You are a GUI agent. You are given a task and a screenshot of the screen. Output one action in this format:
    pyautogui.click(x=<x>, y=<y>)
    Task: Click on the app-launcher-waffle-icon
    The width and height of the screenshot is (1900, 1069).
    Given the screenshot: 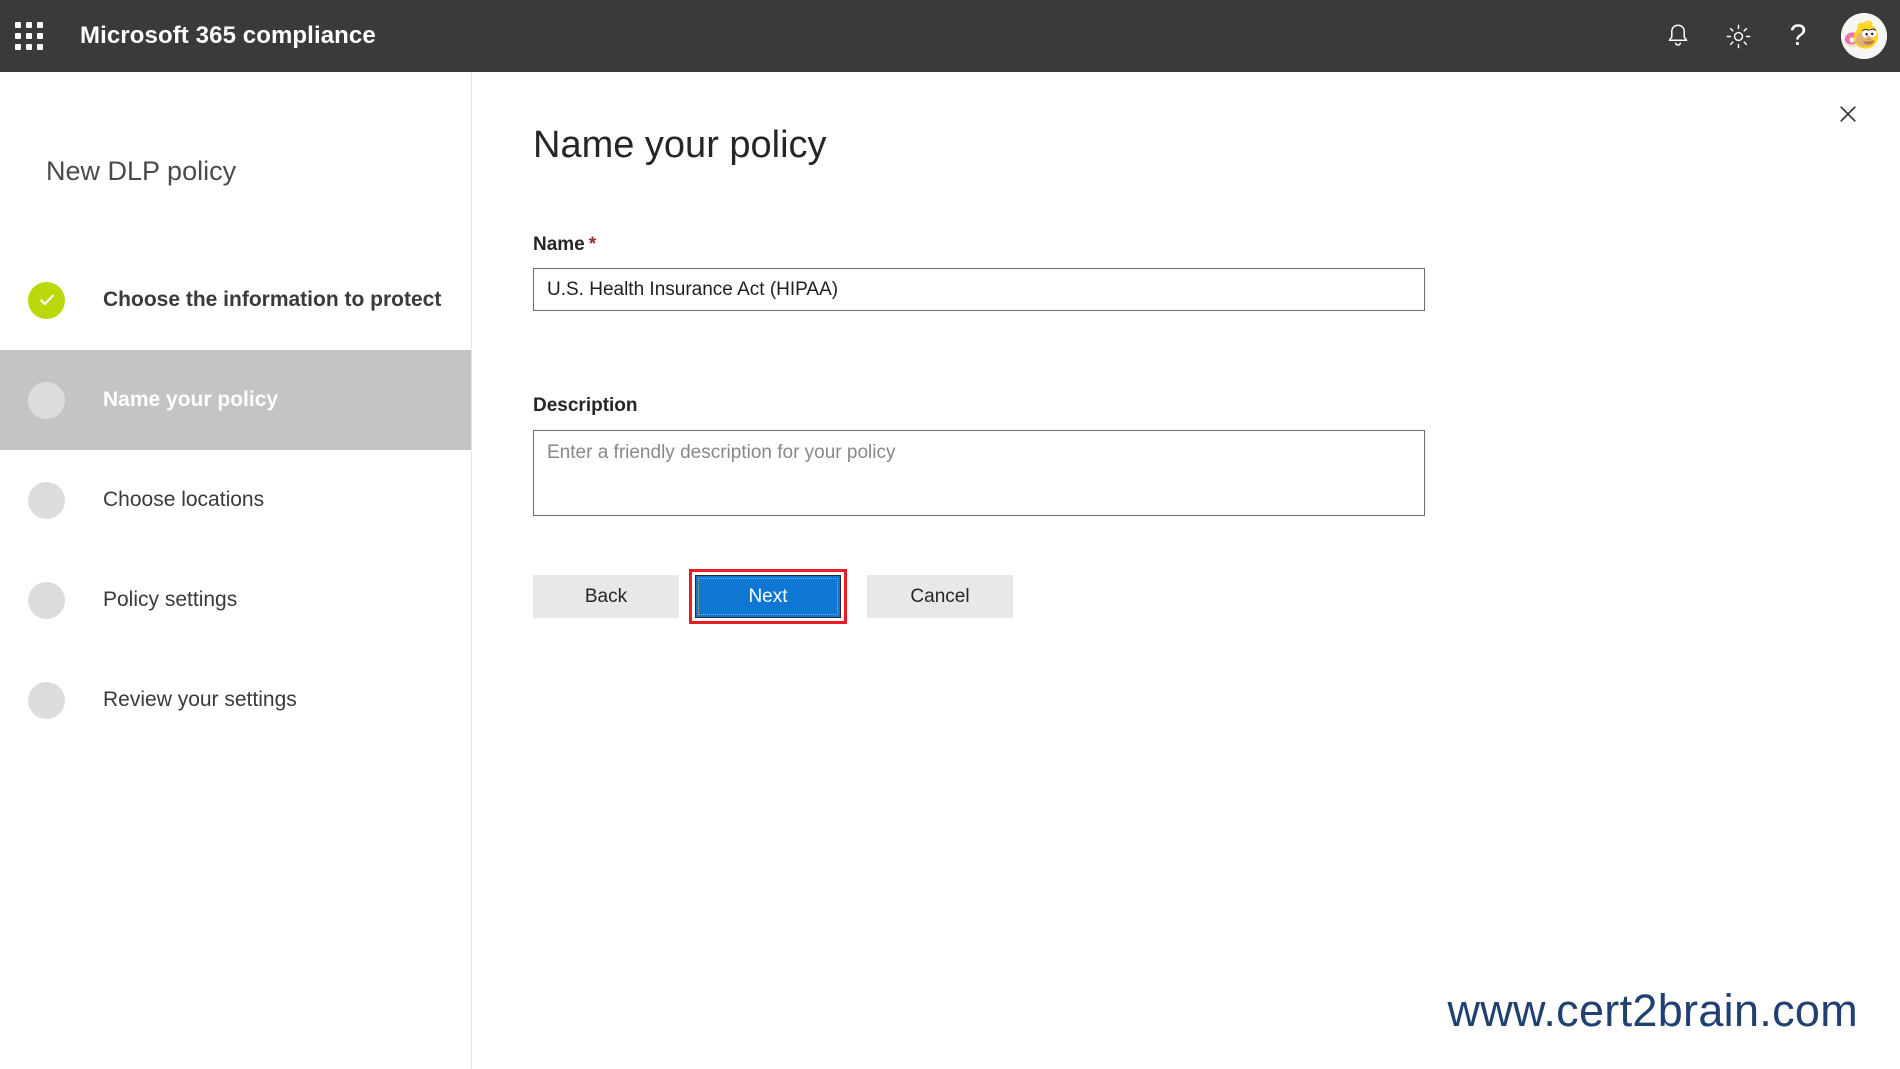 What is the action you would take?
    pyautogui.click(x=29, y=36)
    